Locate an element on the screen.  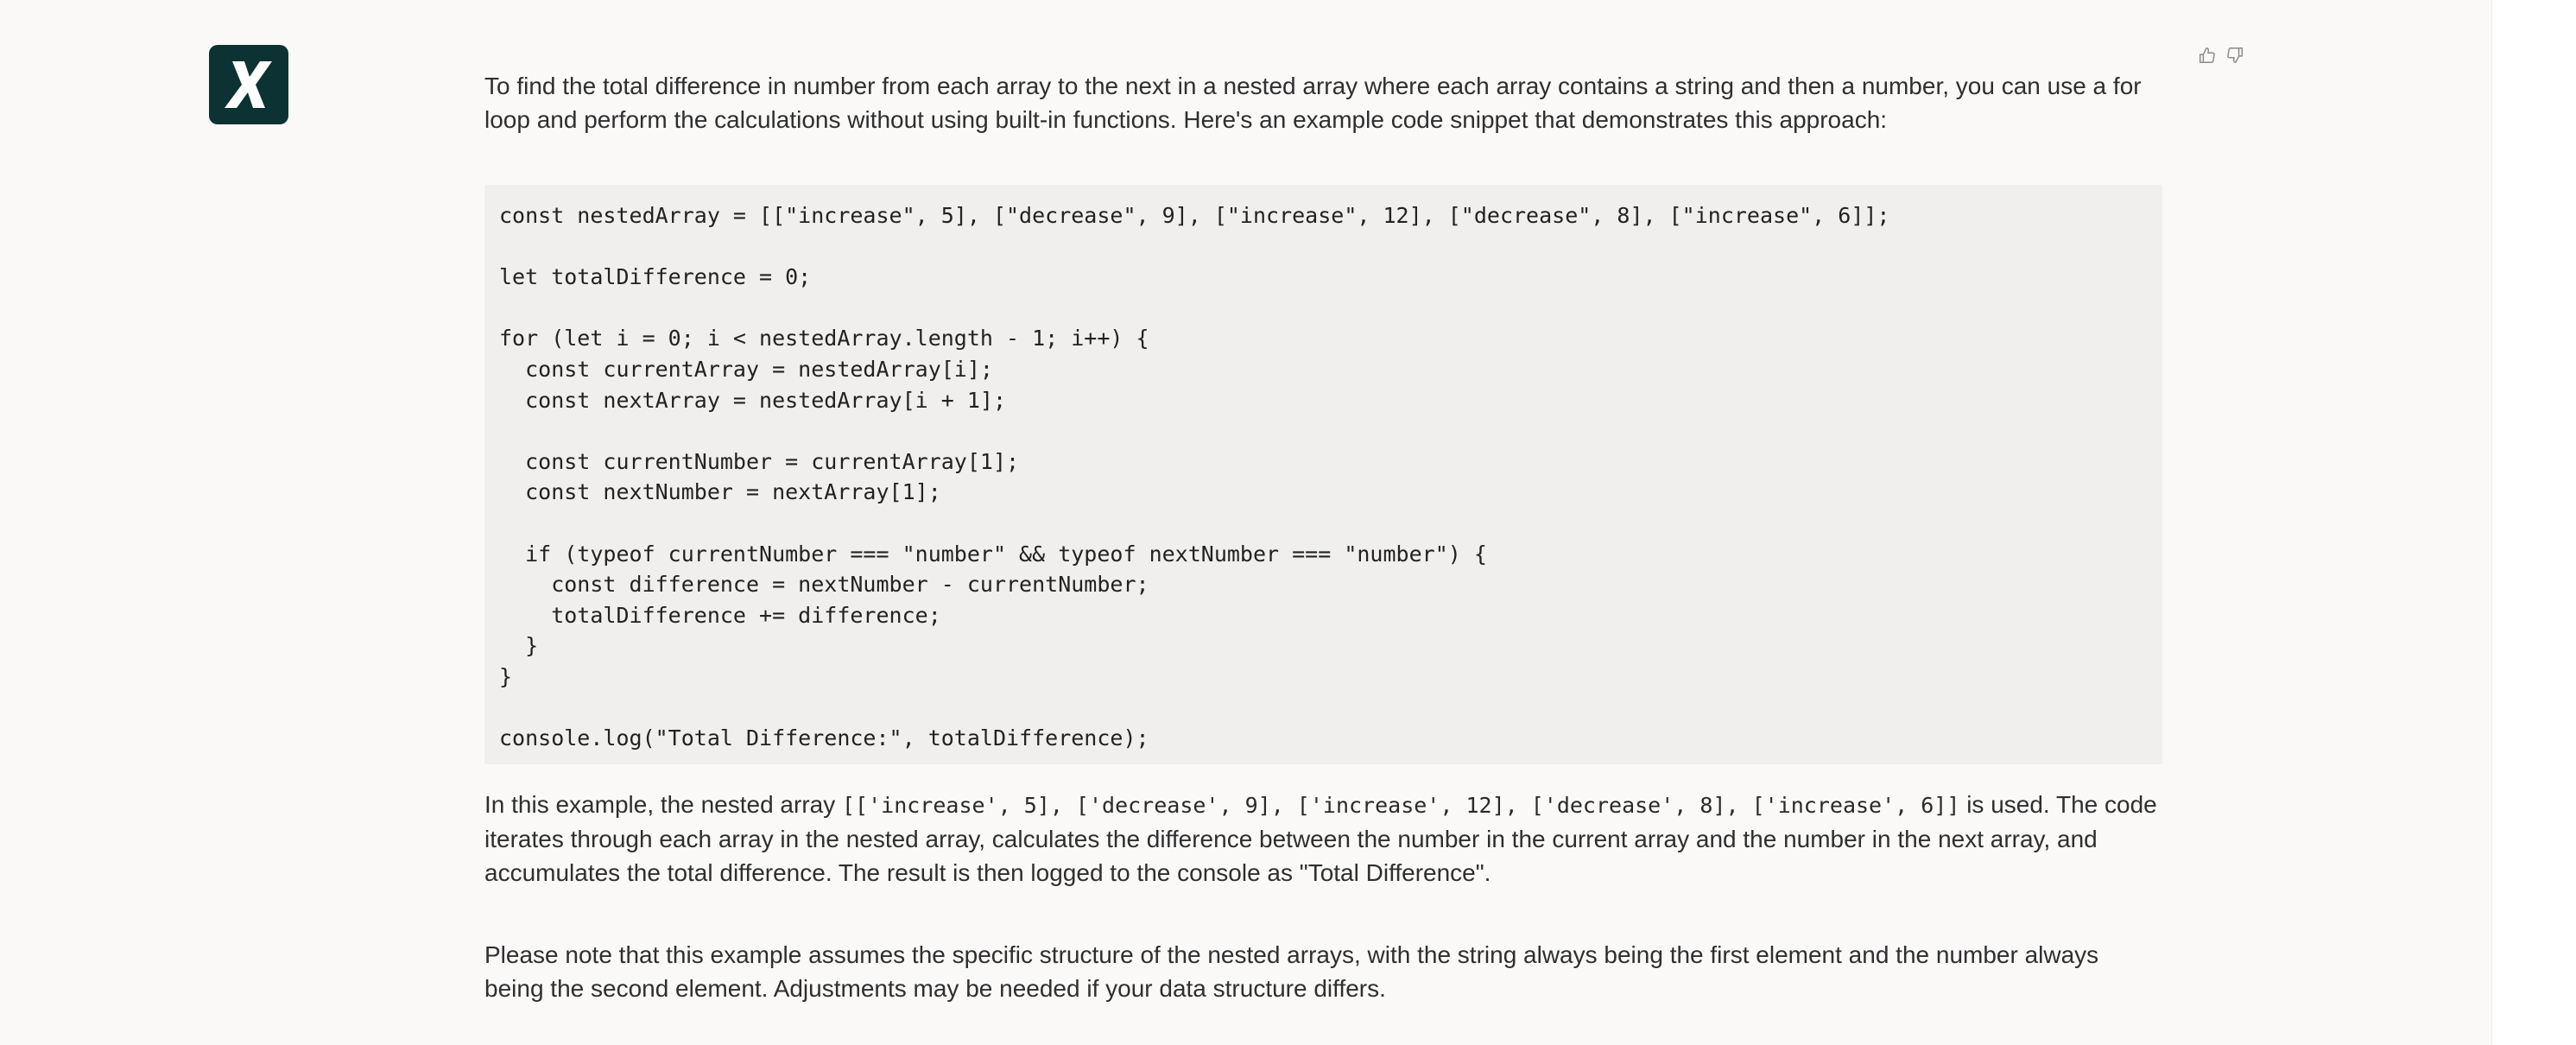
thumbs-up-icon is located at coordinates (2207, 56).